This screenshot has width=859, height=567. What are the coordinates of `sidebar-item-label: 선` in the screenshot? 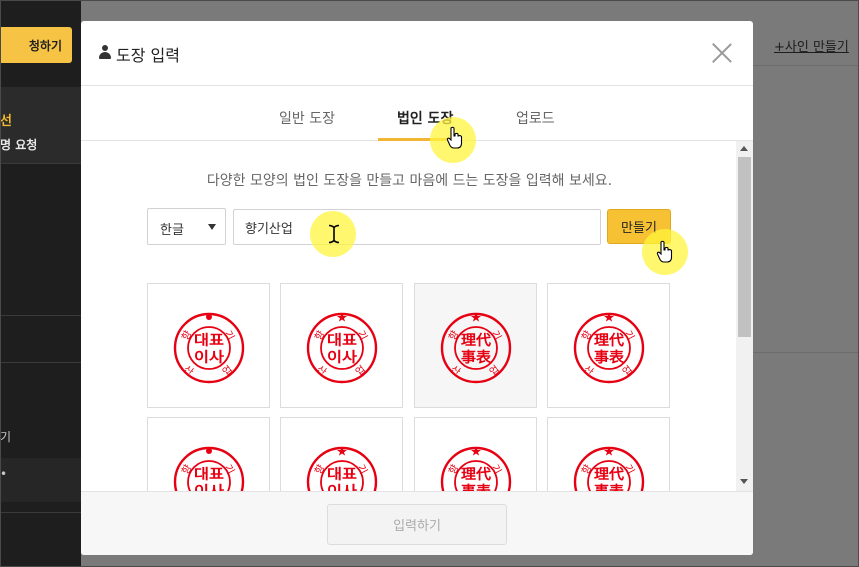 It's located at (6, 121).